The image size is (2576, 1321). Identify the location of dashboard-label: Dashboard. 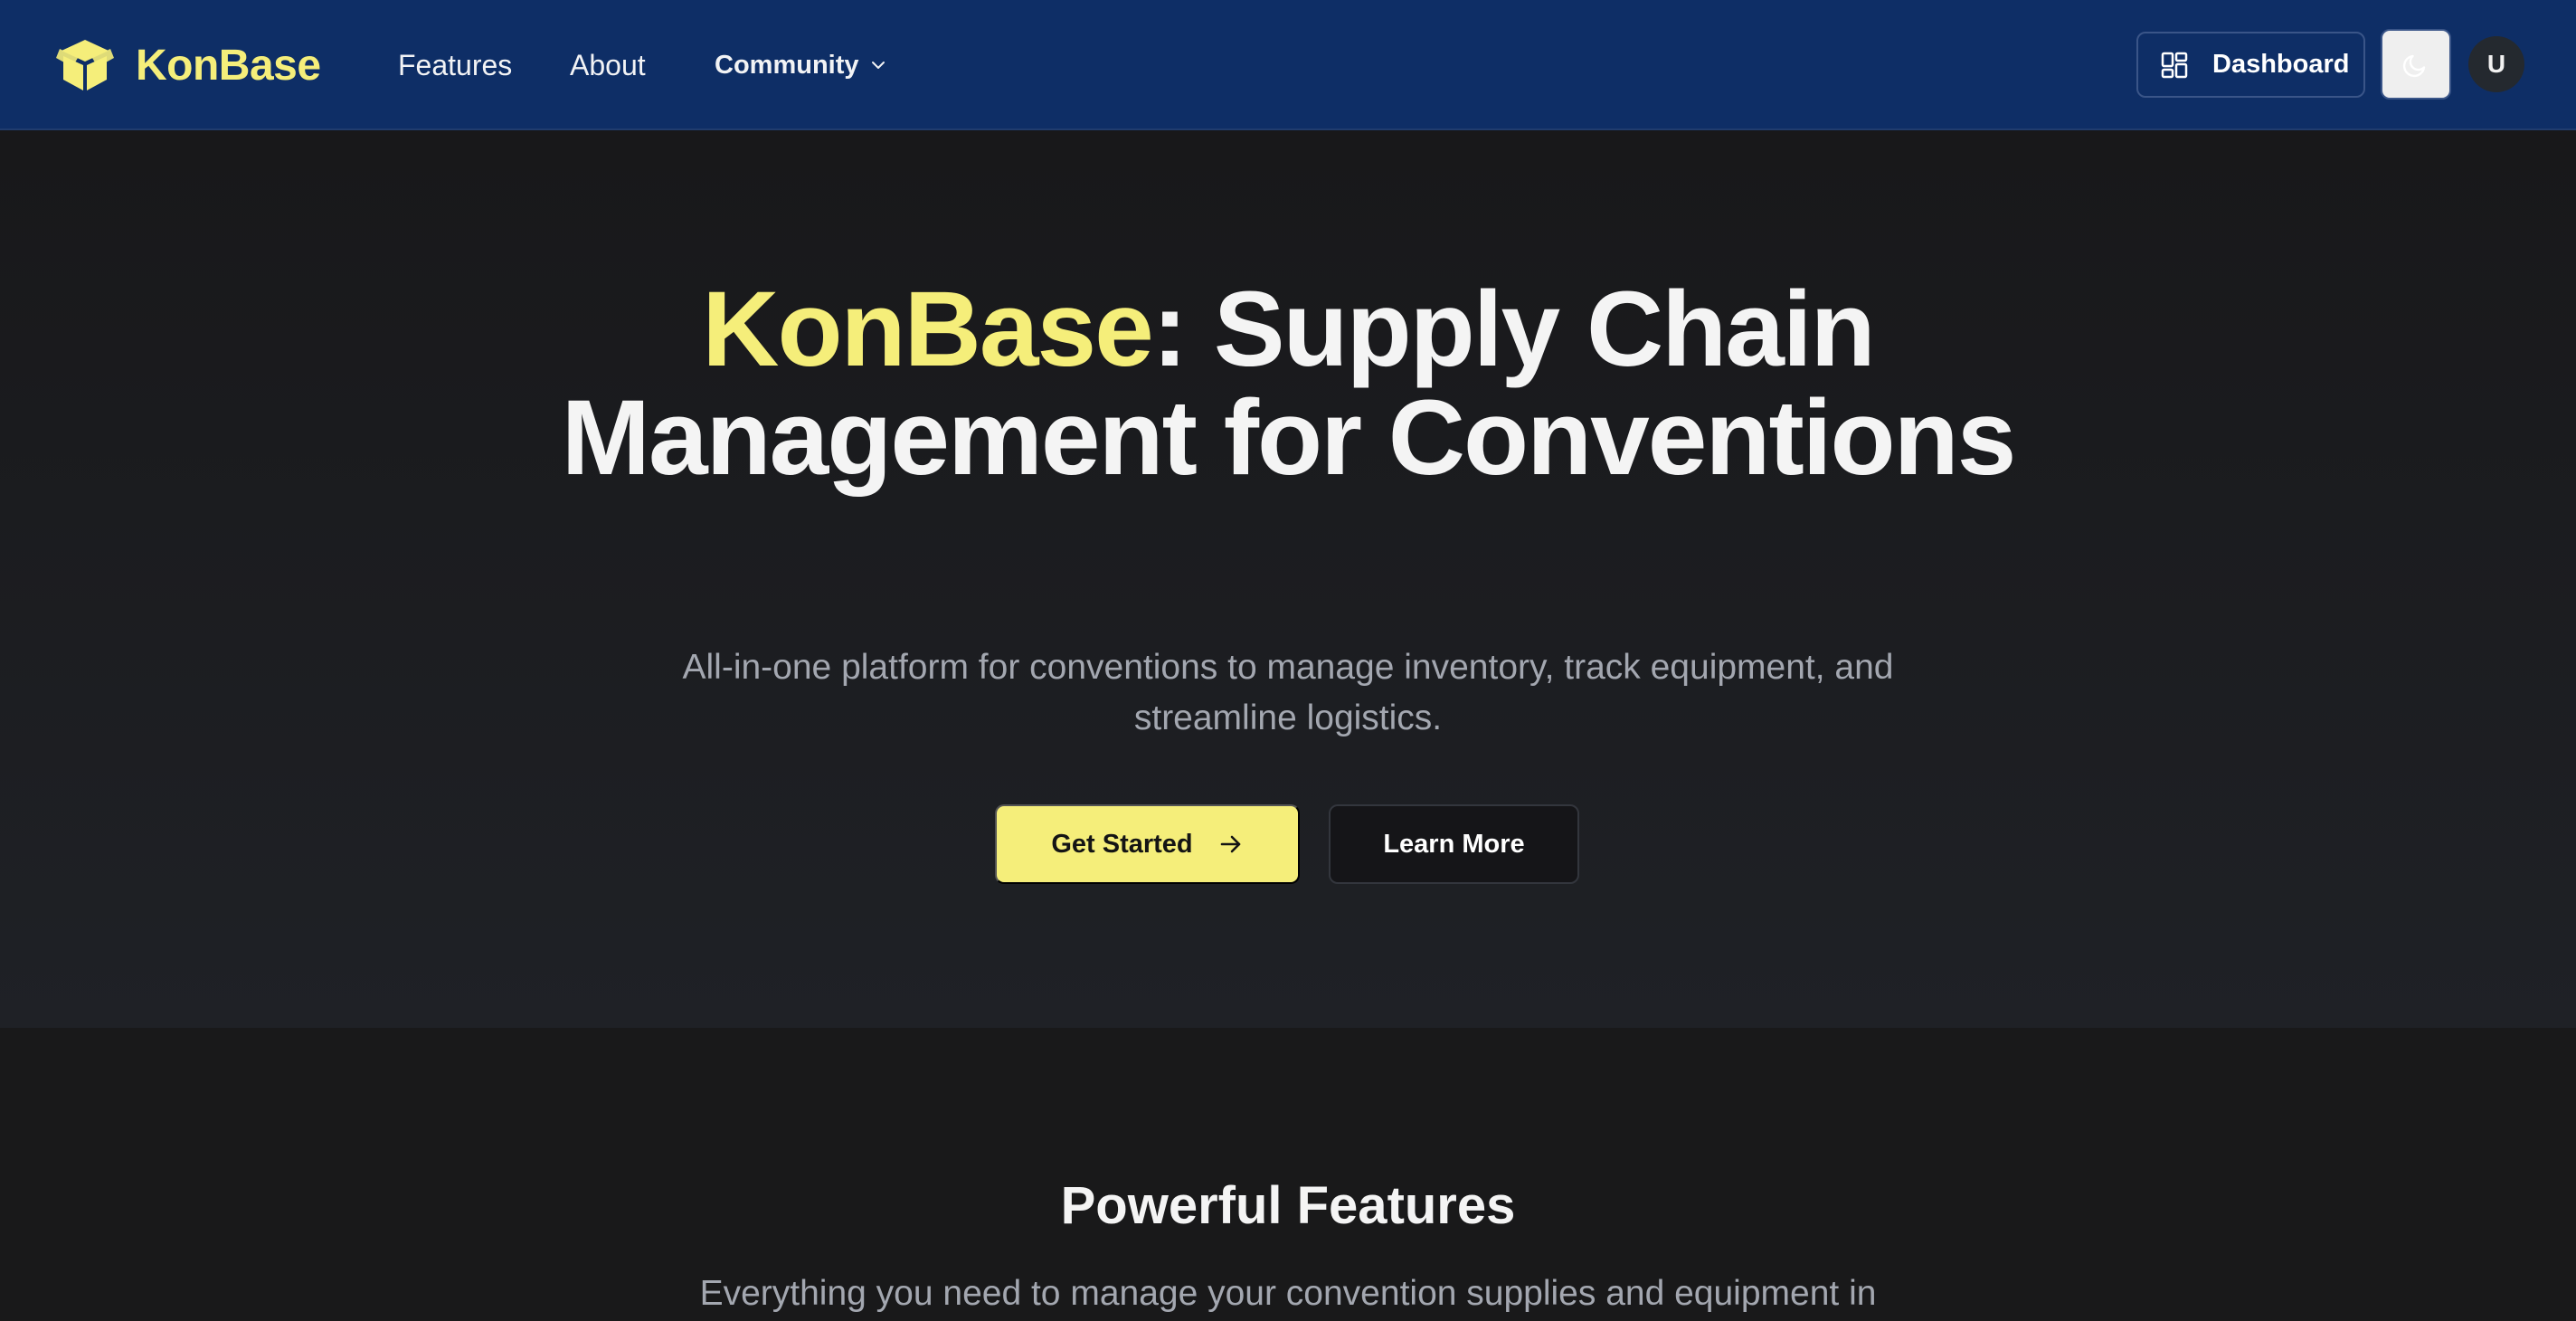
(2281, 64).